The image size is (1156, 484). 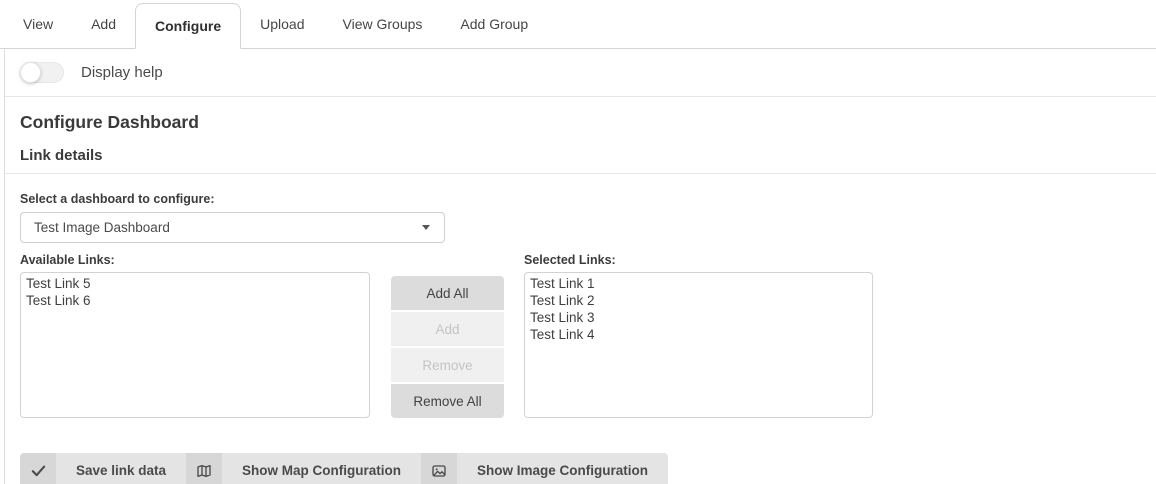 I want to click on list-item: Test Link 4, so click(x=698, y=334).